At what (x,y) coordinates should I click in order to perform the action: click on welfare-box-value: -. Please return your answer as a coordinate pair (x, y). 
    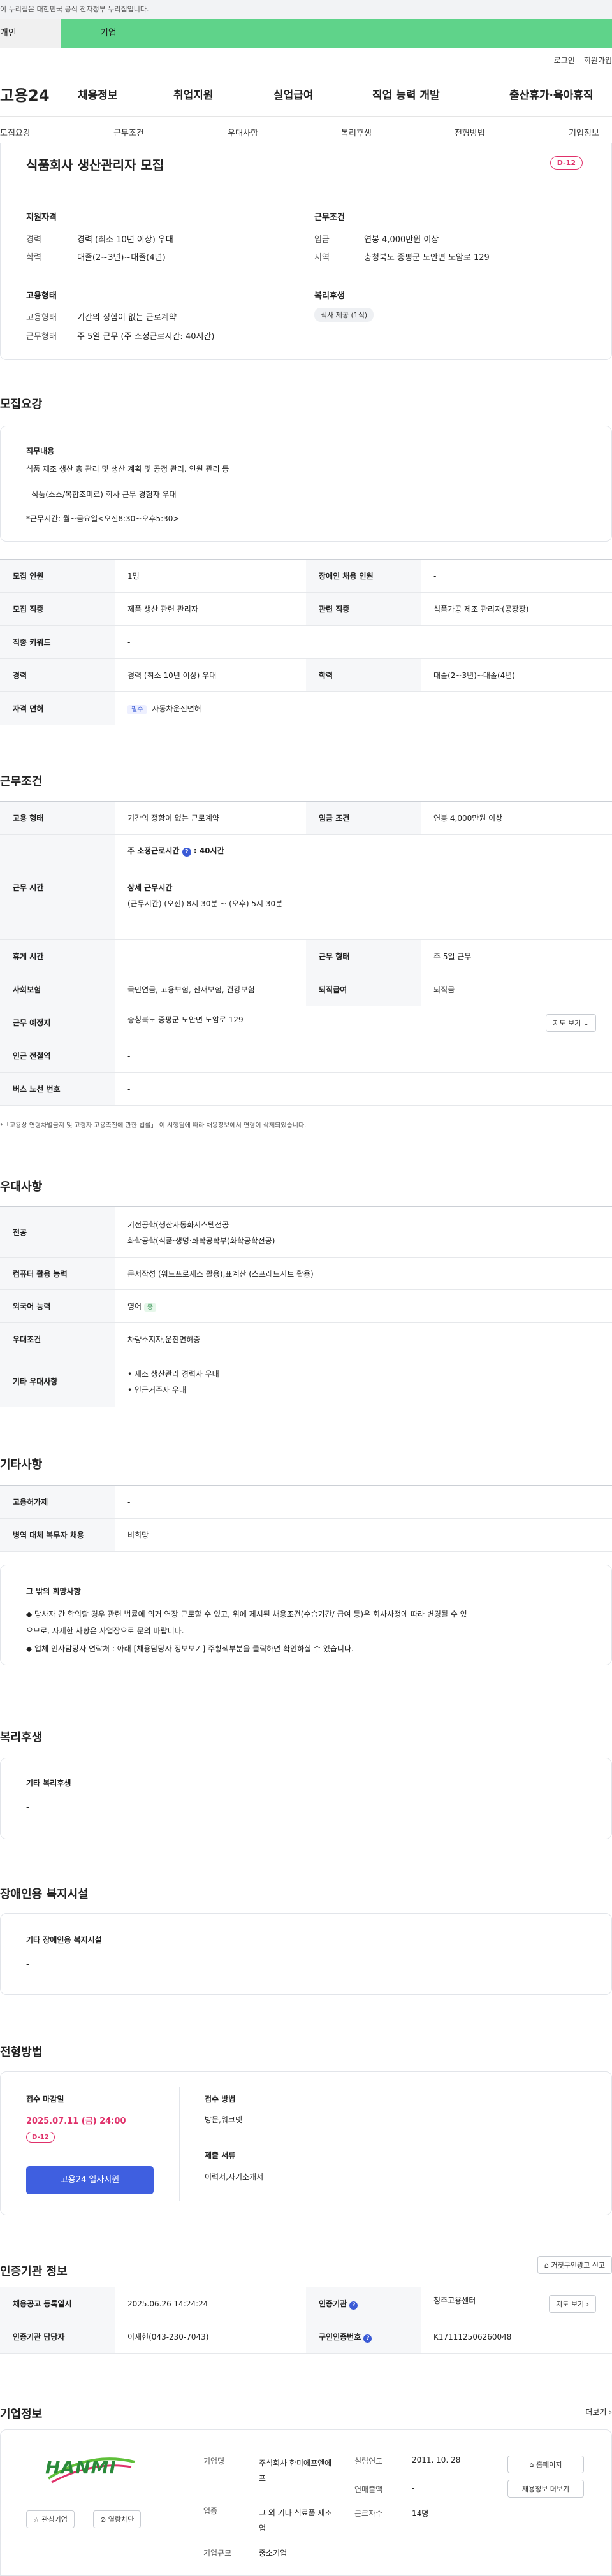
    Looking at the image, I should click on (27, 1808).